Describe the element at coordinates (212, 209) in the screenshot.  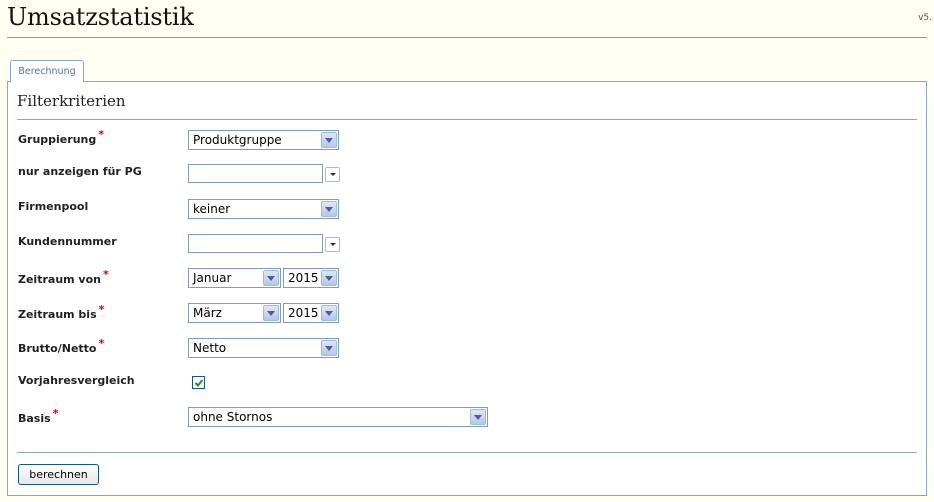
I see `firmenpool-value: keiner` at that location.